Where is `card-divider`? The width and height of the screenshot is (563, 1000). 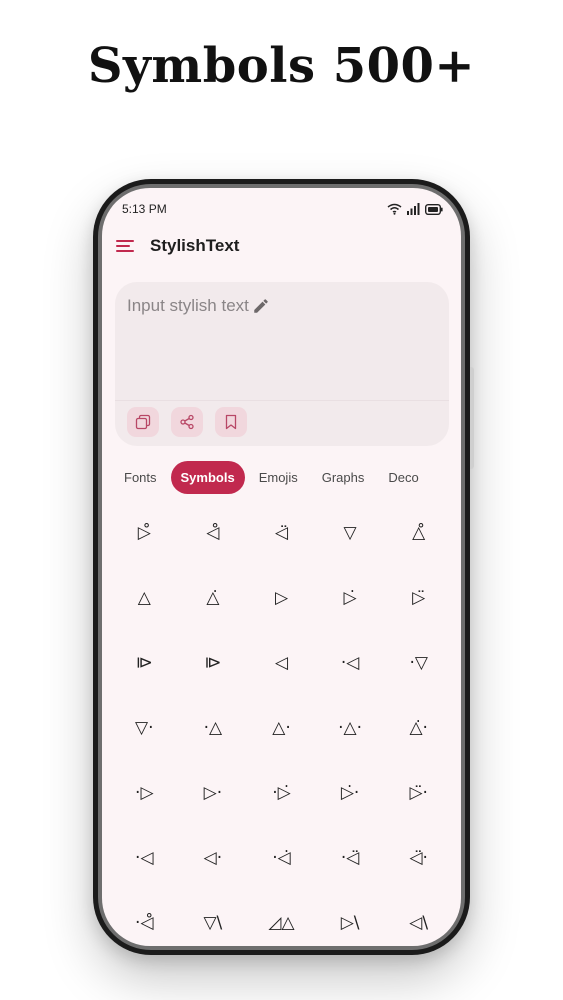 card-divider is located at coordinates (282, 400).